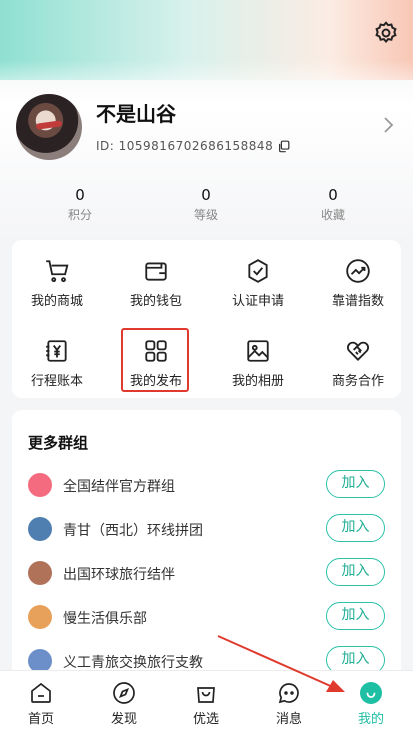 The height and width of the screenshot is (734, 413). What do you see at coordinates (56, 381) in the screenshot?
I see `service-label: 行程账本` at bounding box center [56, 381].